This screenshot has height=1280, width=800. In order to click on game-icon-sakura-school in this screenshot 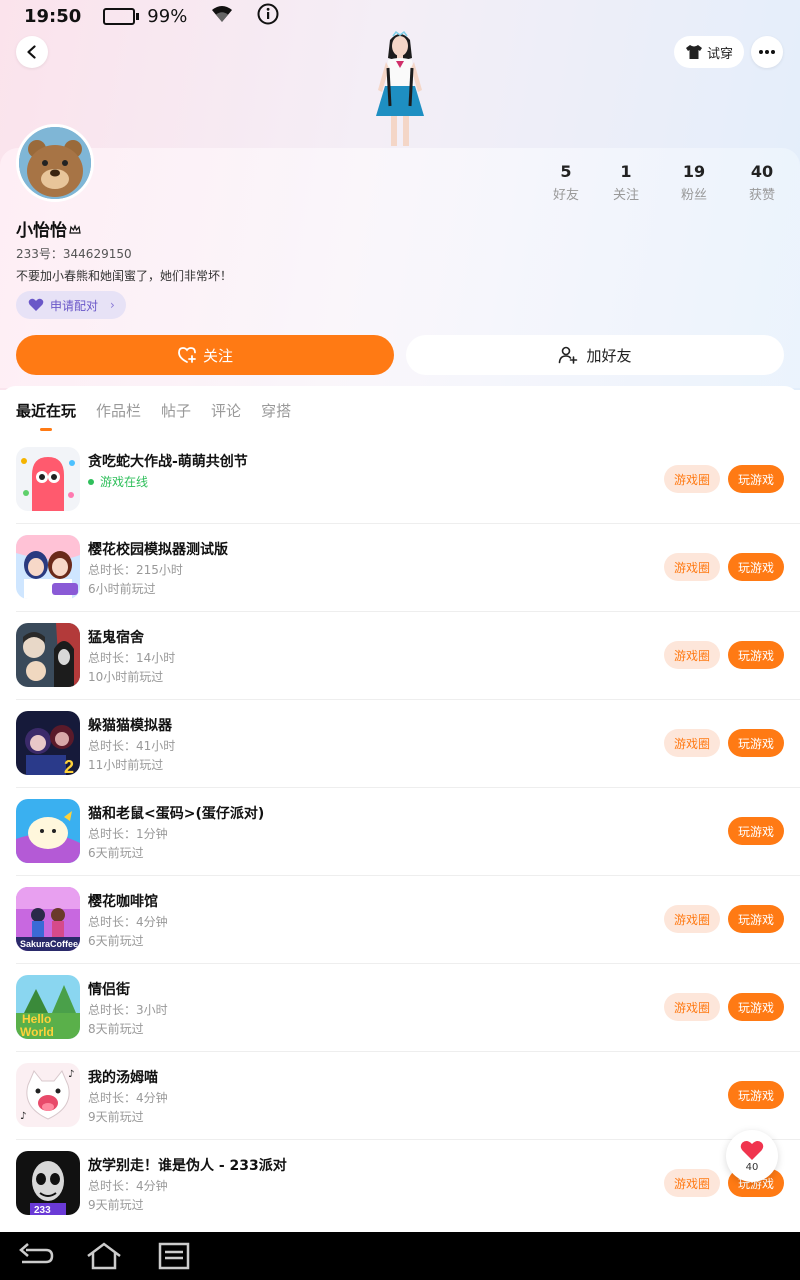, I will do `click(48, 567)`.